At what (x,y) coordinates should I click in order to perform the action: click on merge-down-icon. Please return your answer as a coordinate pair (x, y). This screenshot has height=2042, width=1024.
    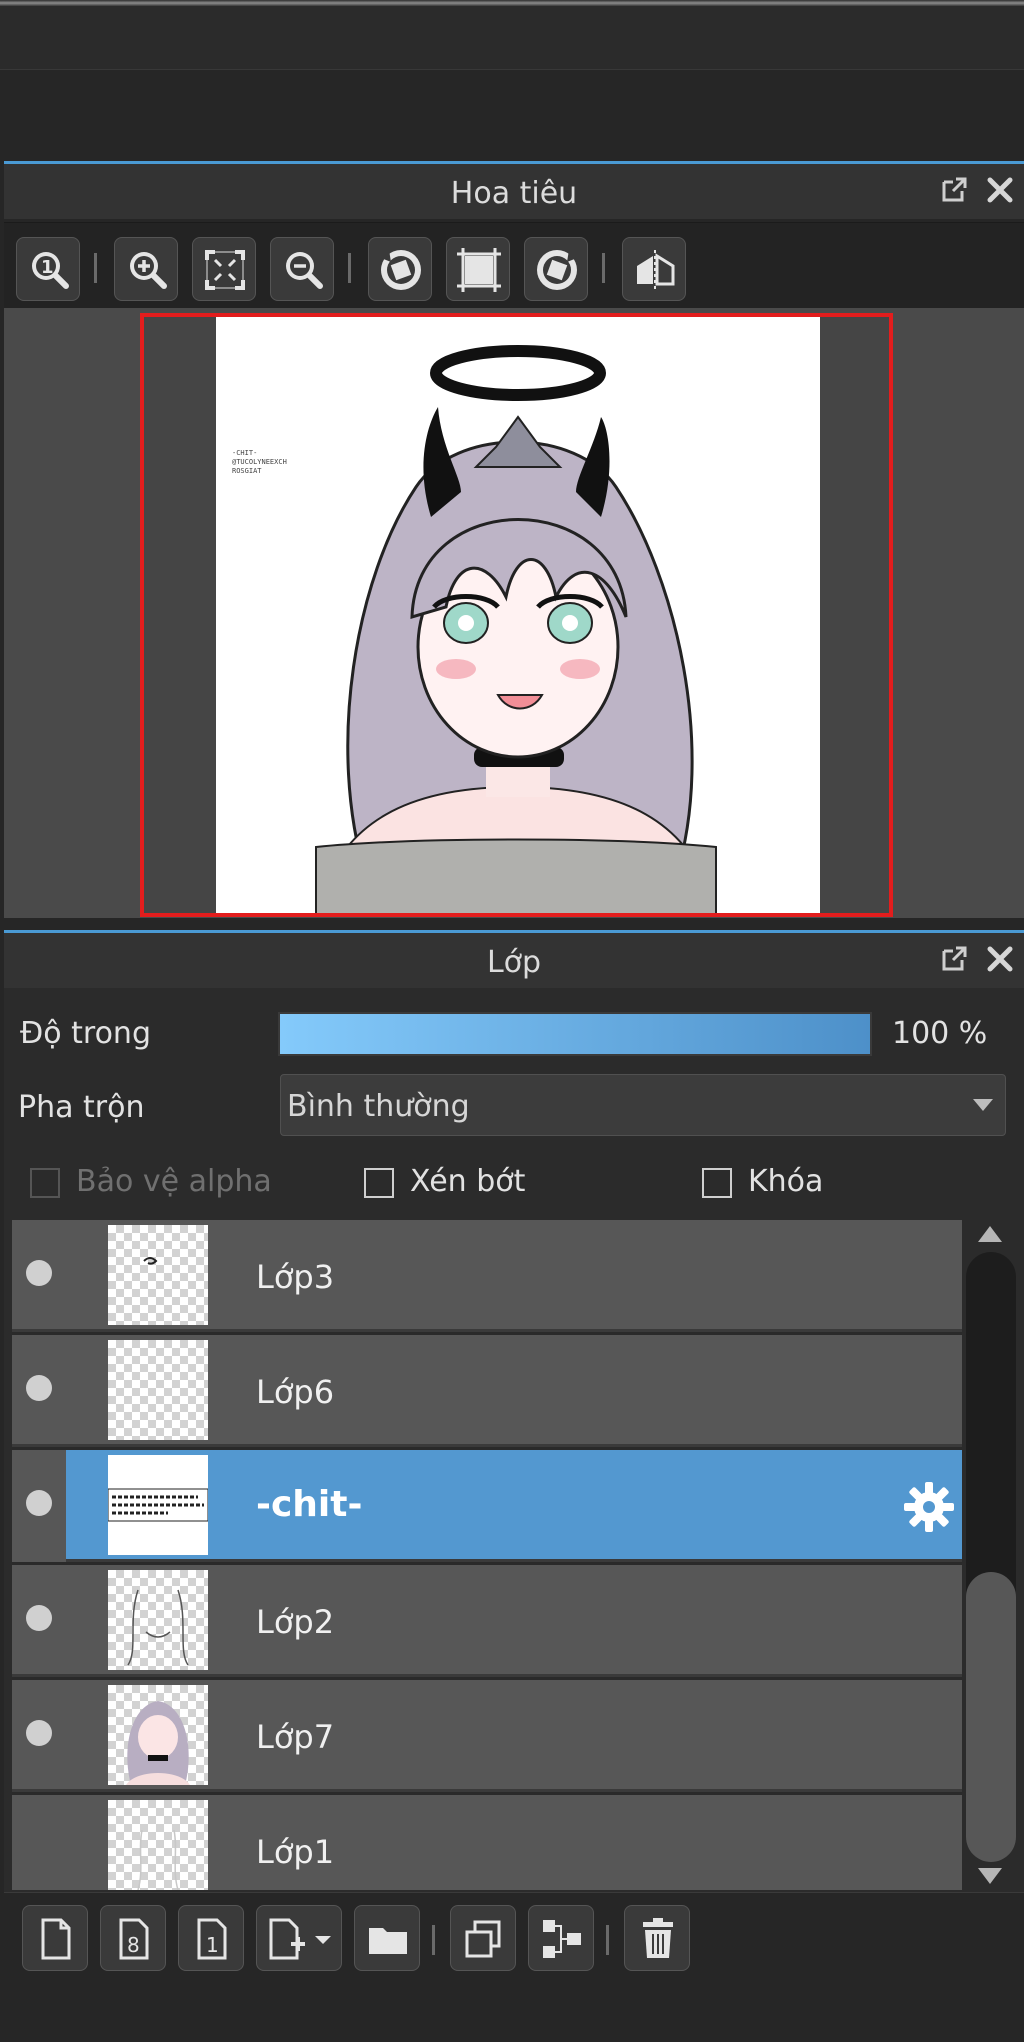
    Looking at the image, I should click on (562, 1939).